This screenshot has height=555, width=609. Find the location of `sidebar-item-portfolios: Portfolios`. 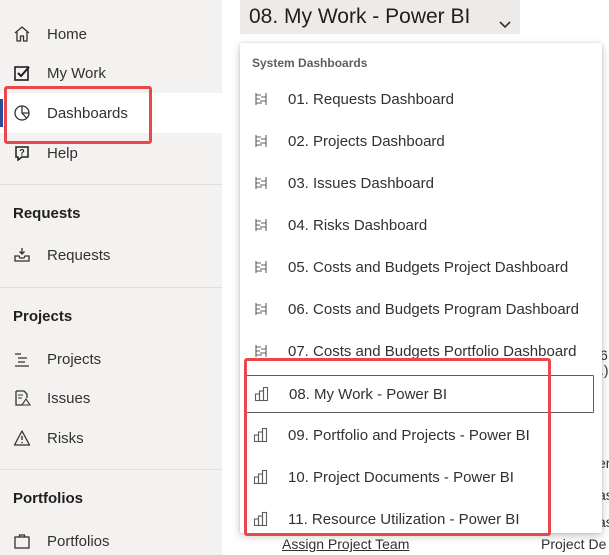

sidebar-item-portfolios: Portfolios is located at coordinates (111, 538).